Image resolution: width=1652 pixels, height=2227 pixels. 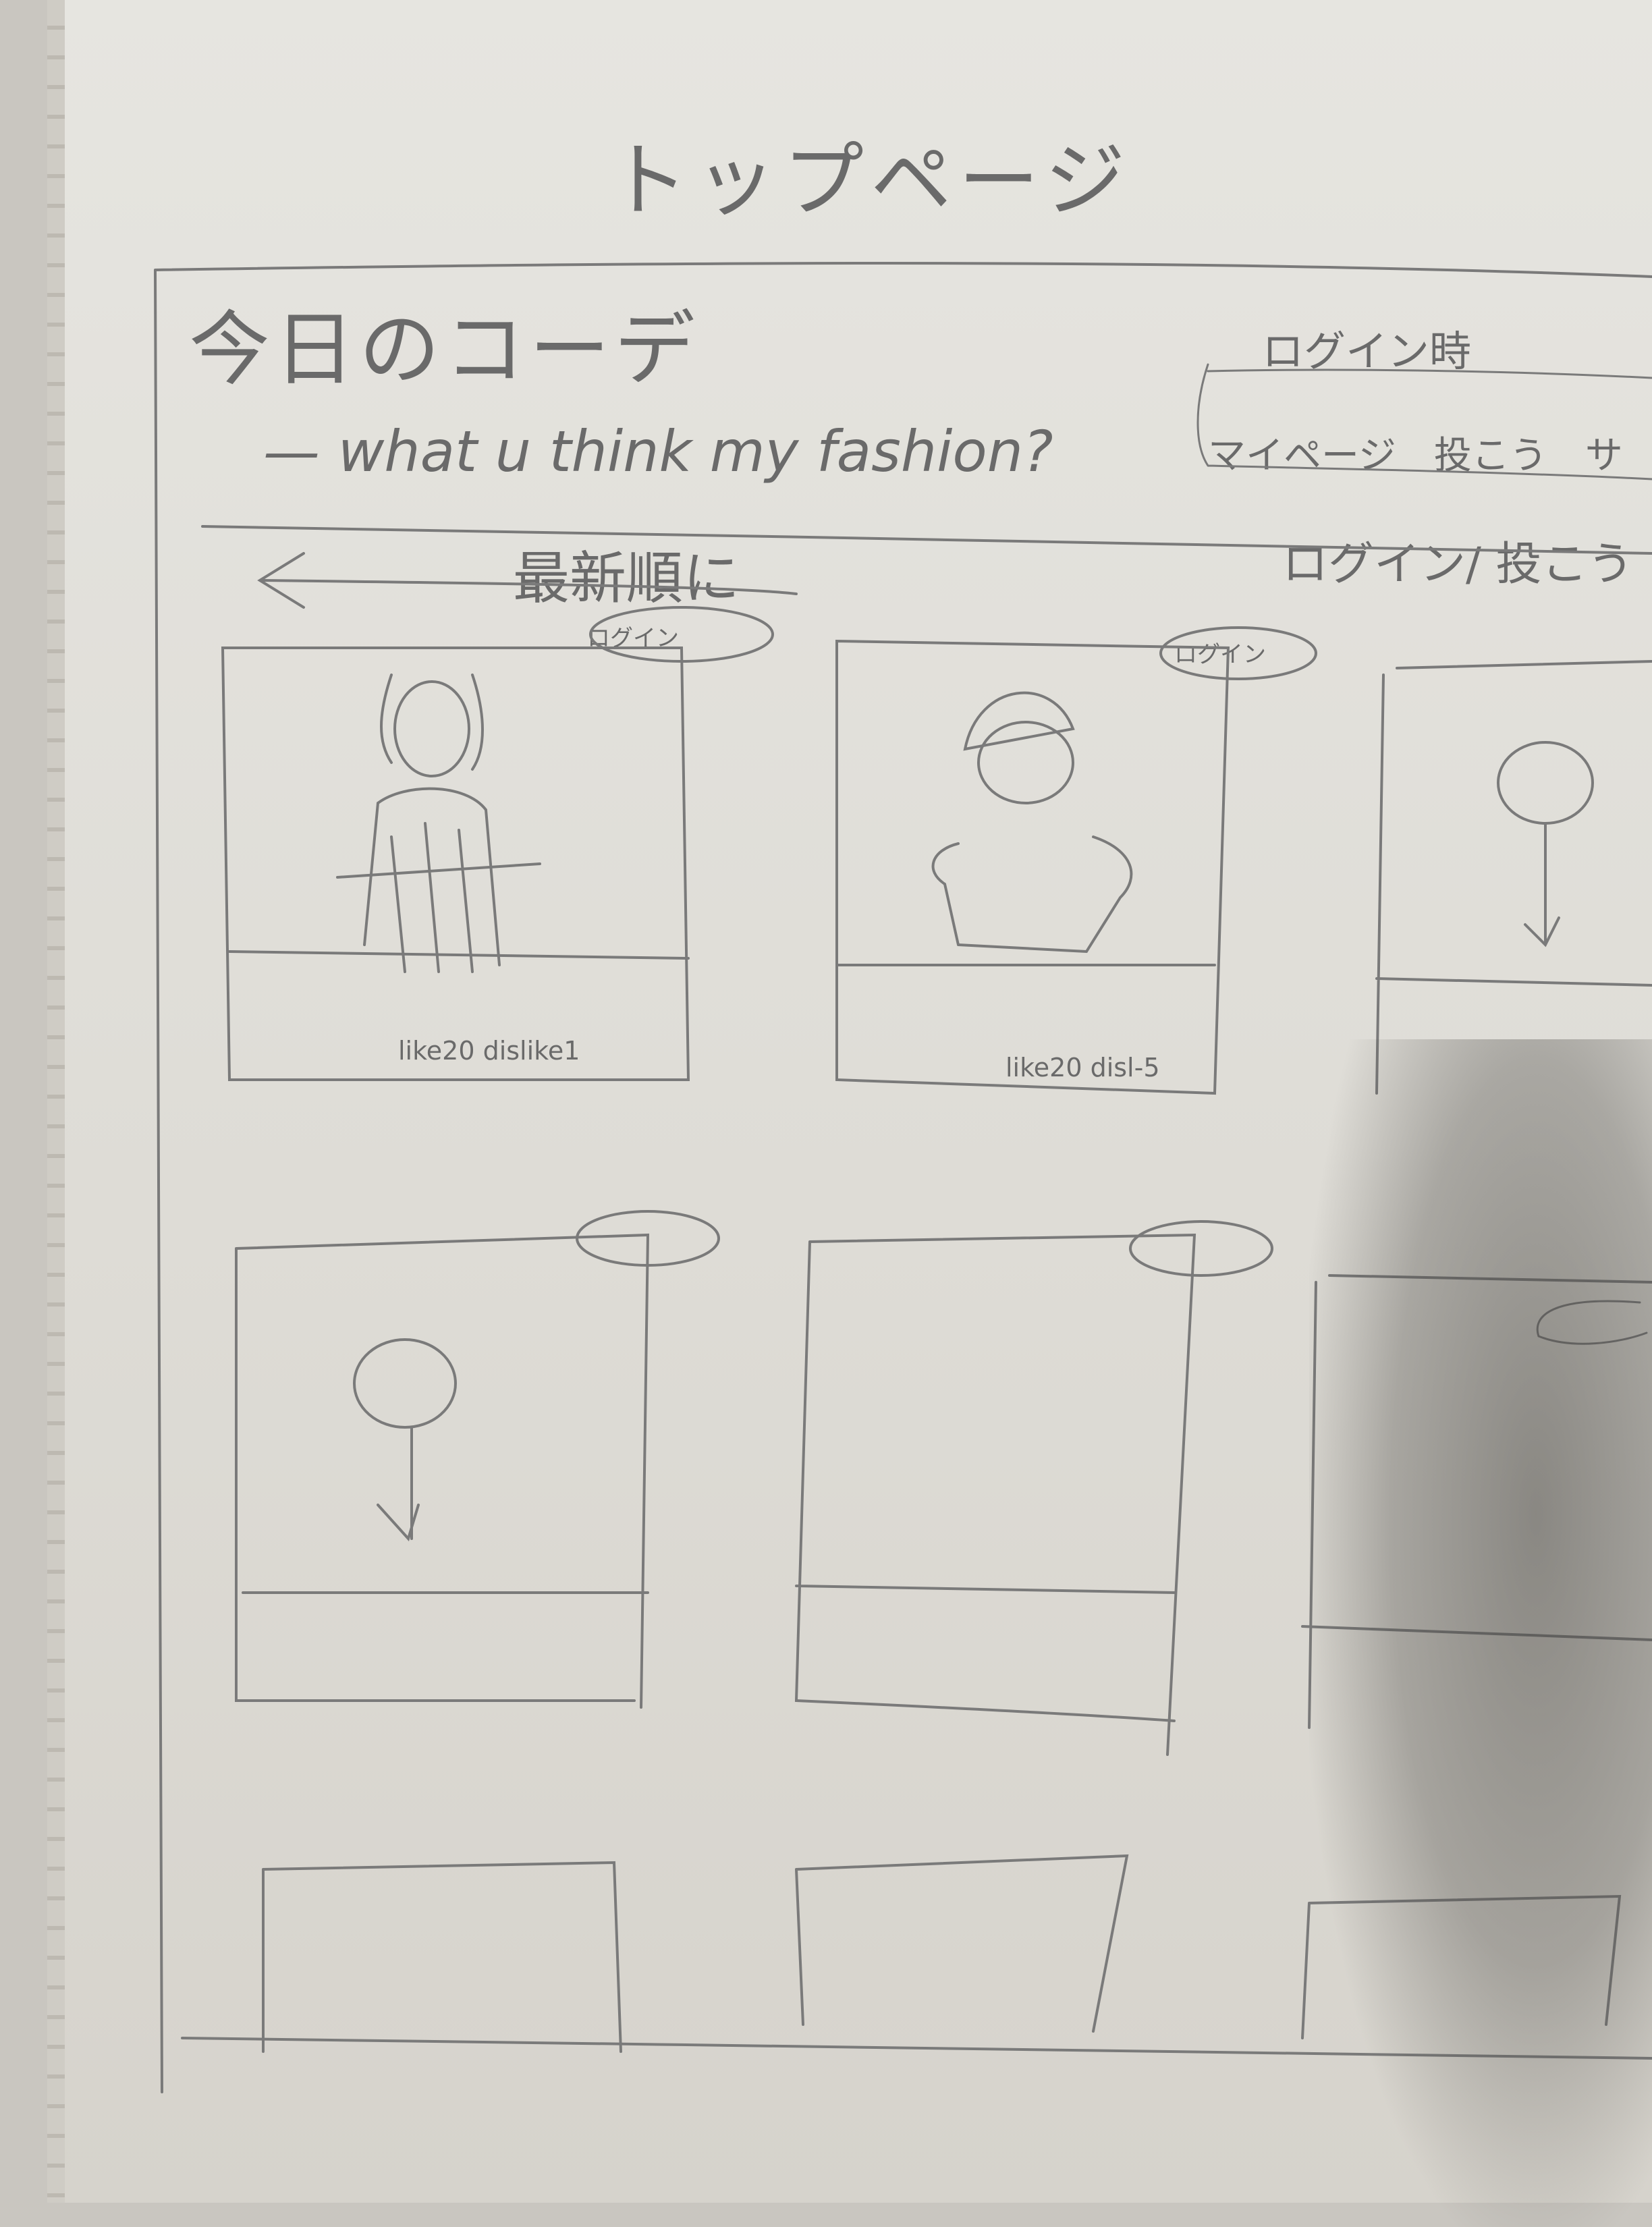 What do you see at coordinates (926, 540) in the screenshot?
I see `nav-divider` at bounding box center [926, 540].